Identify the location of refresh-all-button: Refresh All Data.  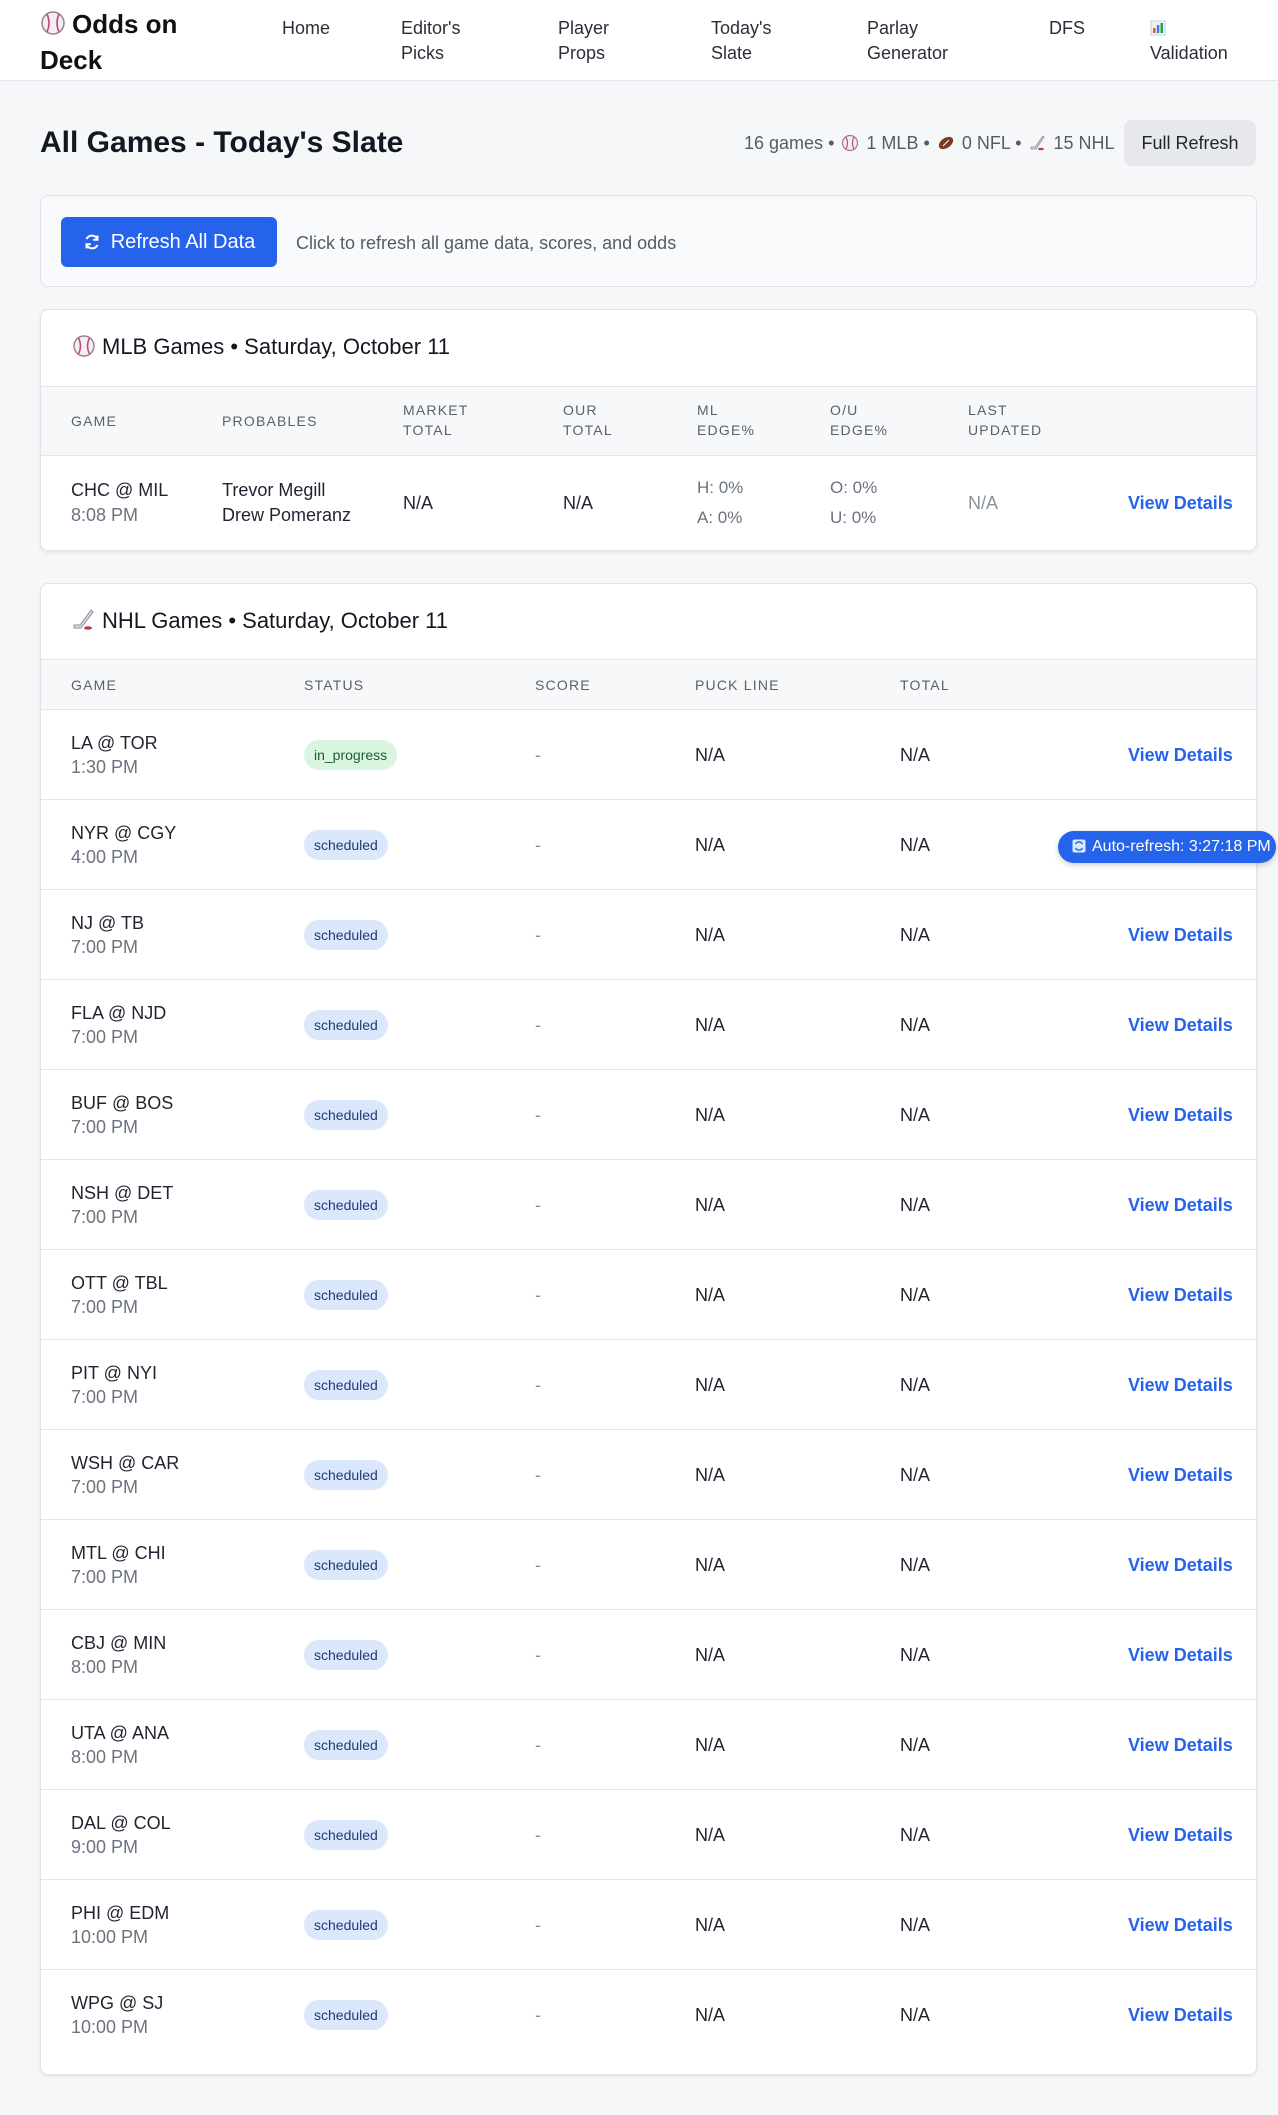
(169, 242).